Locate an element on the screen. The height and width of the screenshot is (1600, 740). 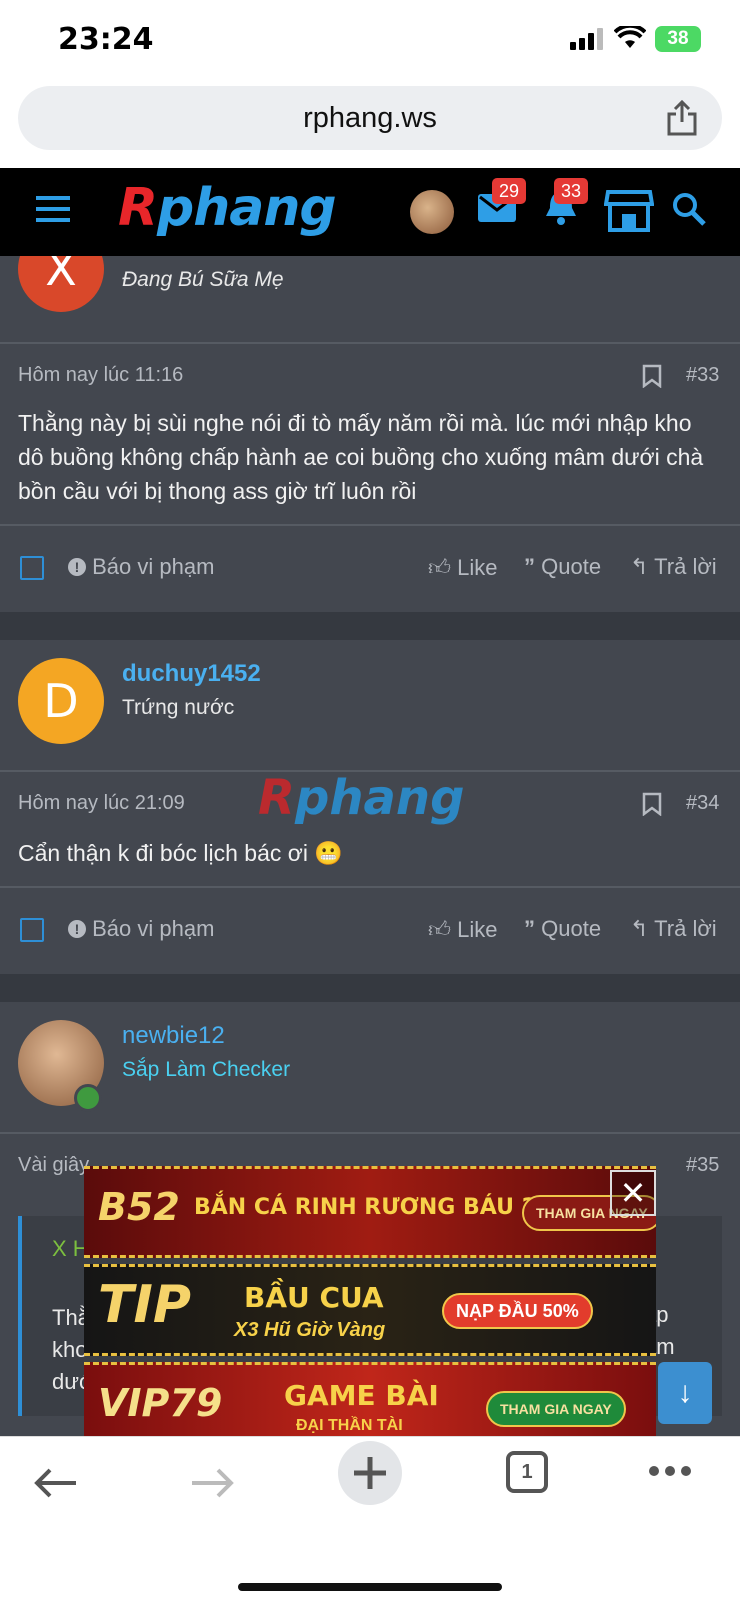
post-number: #34 is located at coordinates (702, 803).